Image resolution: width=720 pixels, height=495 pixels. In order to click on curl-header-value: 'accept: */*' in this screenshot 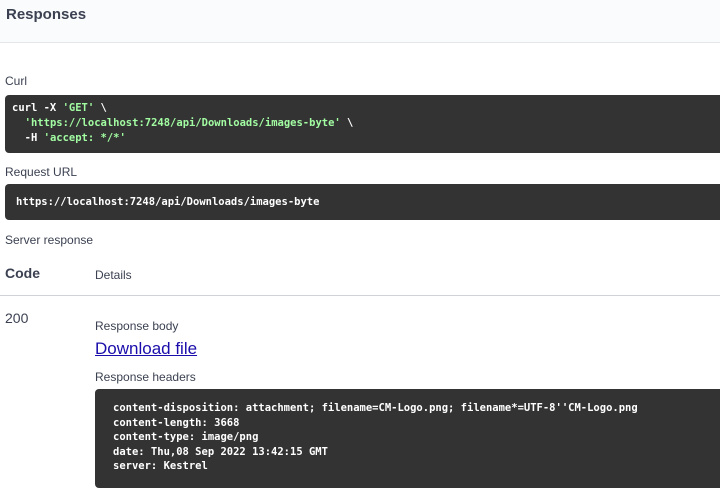, I will do `click(84, 138)`.